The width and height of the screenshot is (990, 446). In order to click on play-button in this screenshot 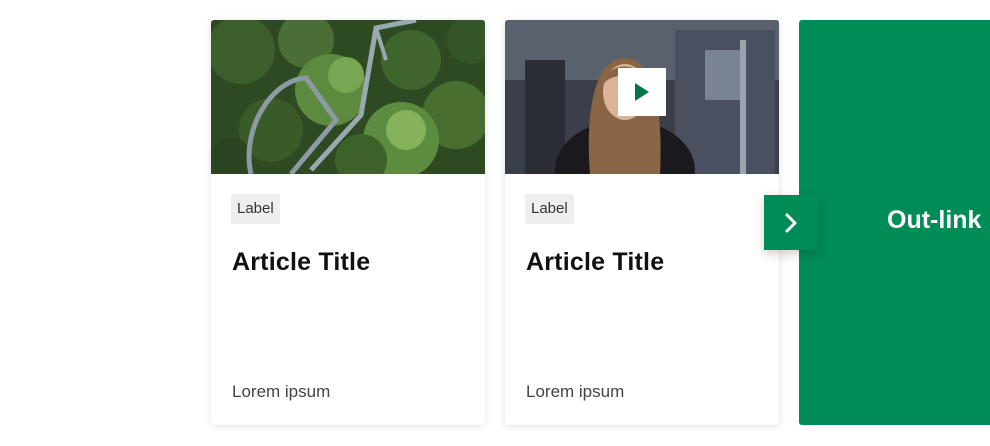, I will do `click(642, 92)`.